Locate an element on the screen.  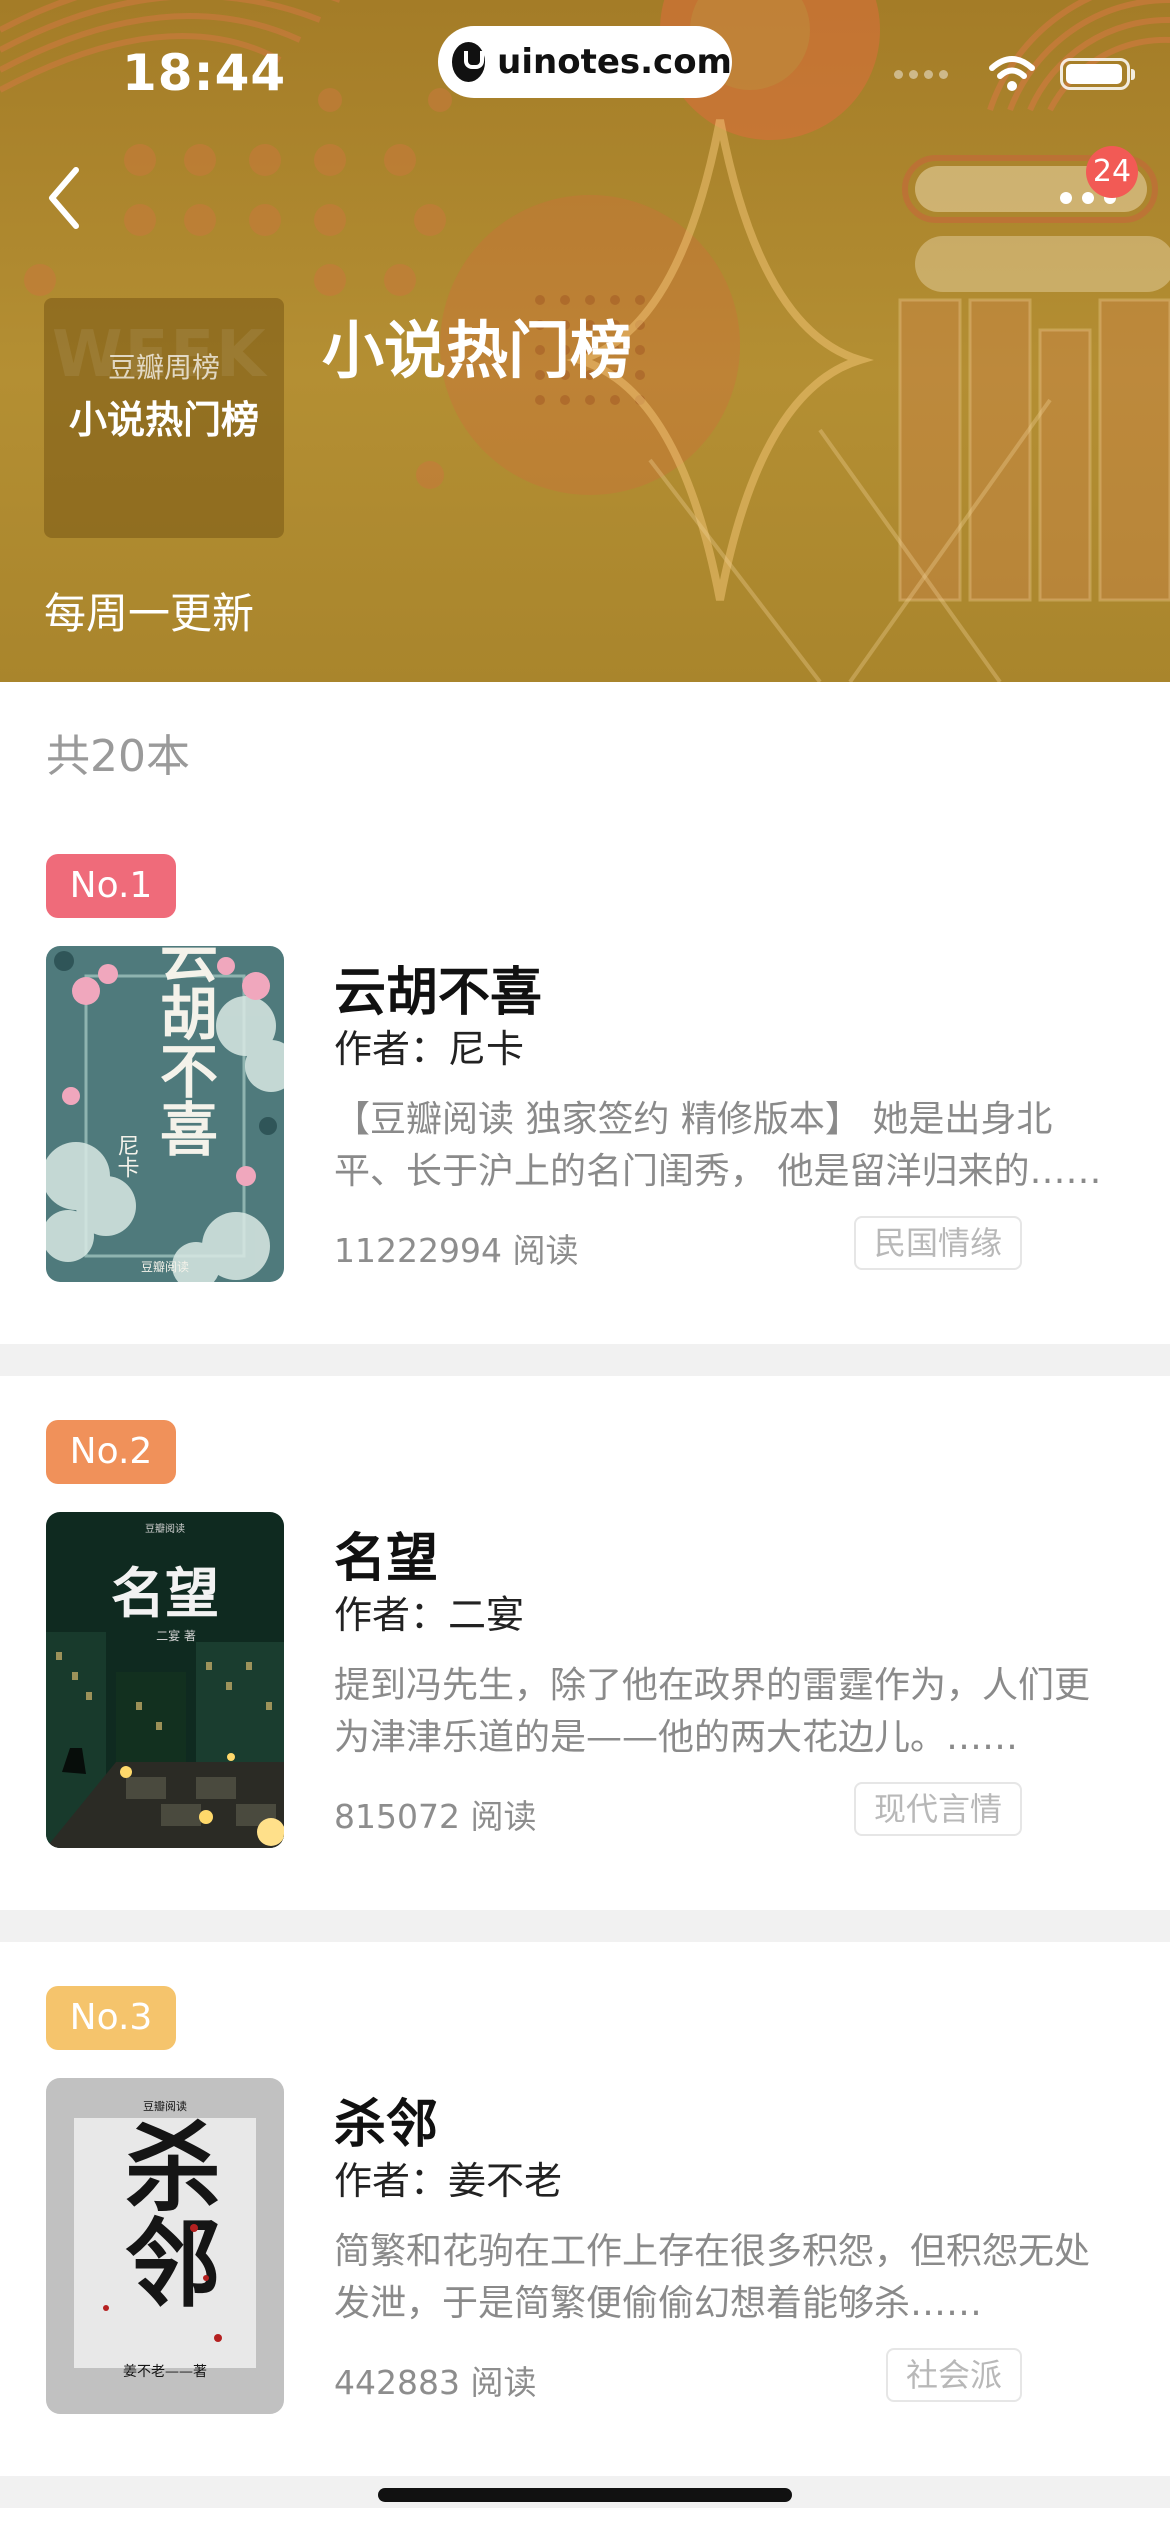
url-pill: uinotes.com is located at coordinates (585, 62).